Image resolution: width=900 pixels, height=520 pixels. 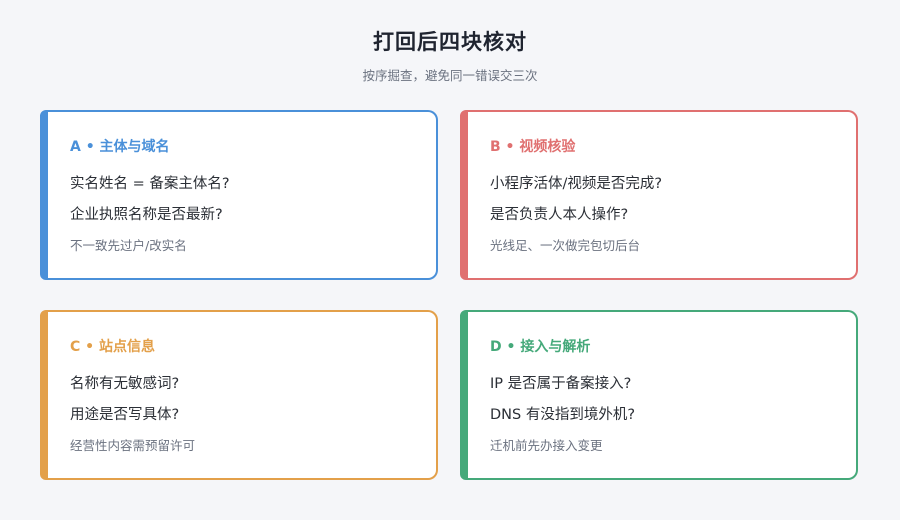 What do you see at coordinates (112, 347) in the screenshot?
I see `card-heading: C • 站点信息` at bounding box center [112, 347].